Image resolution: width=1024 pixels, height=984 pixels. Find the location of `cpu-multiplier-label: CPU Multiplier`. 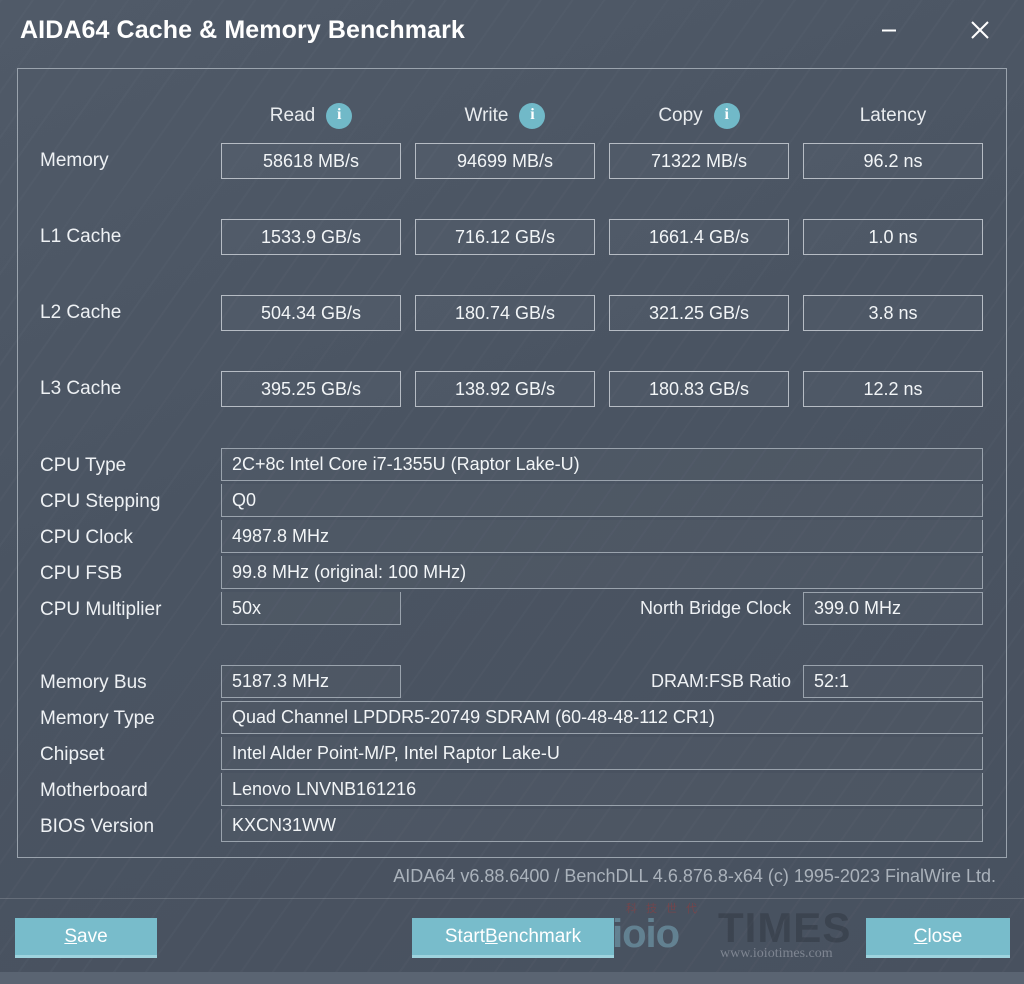

cpu-multiplier-label: CPU Multiplier is located at coordinates (101, 609).